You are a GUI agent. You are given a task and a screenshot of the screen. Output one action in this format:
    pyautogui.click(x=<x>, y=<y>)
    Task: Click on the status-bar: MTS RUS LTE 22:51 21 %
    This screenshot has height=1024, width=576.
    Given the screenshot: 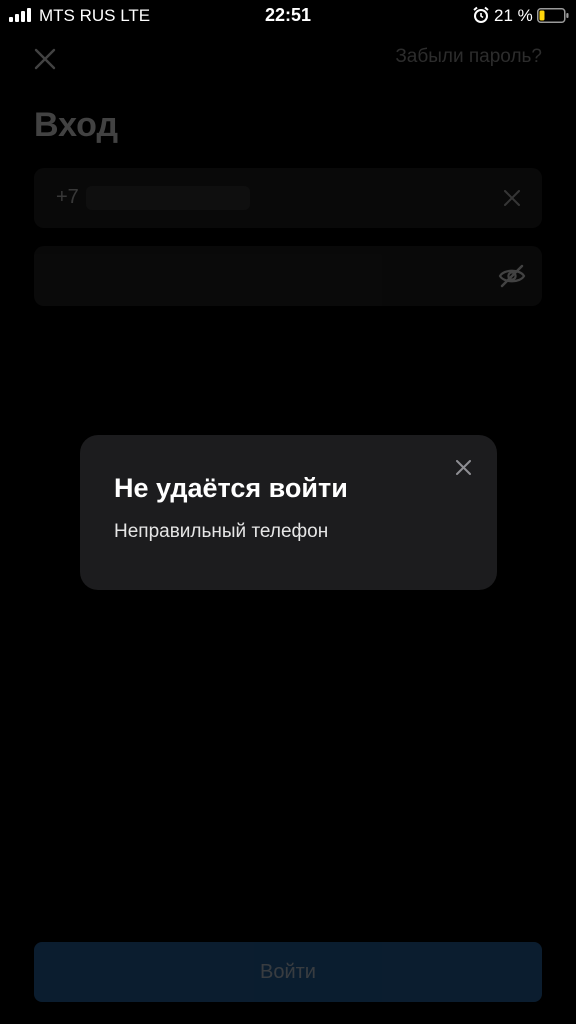 What is the action you would take?
    pyautogui.click(x=288, y=16)
    